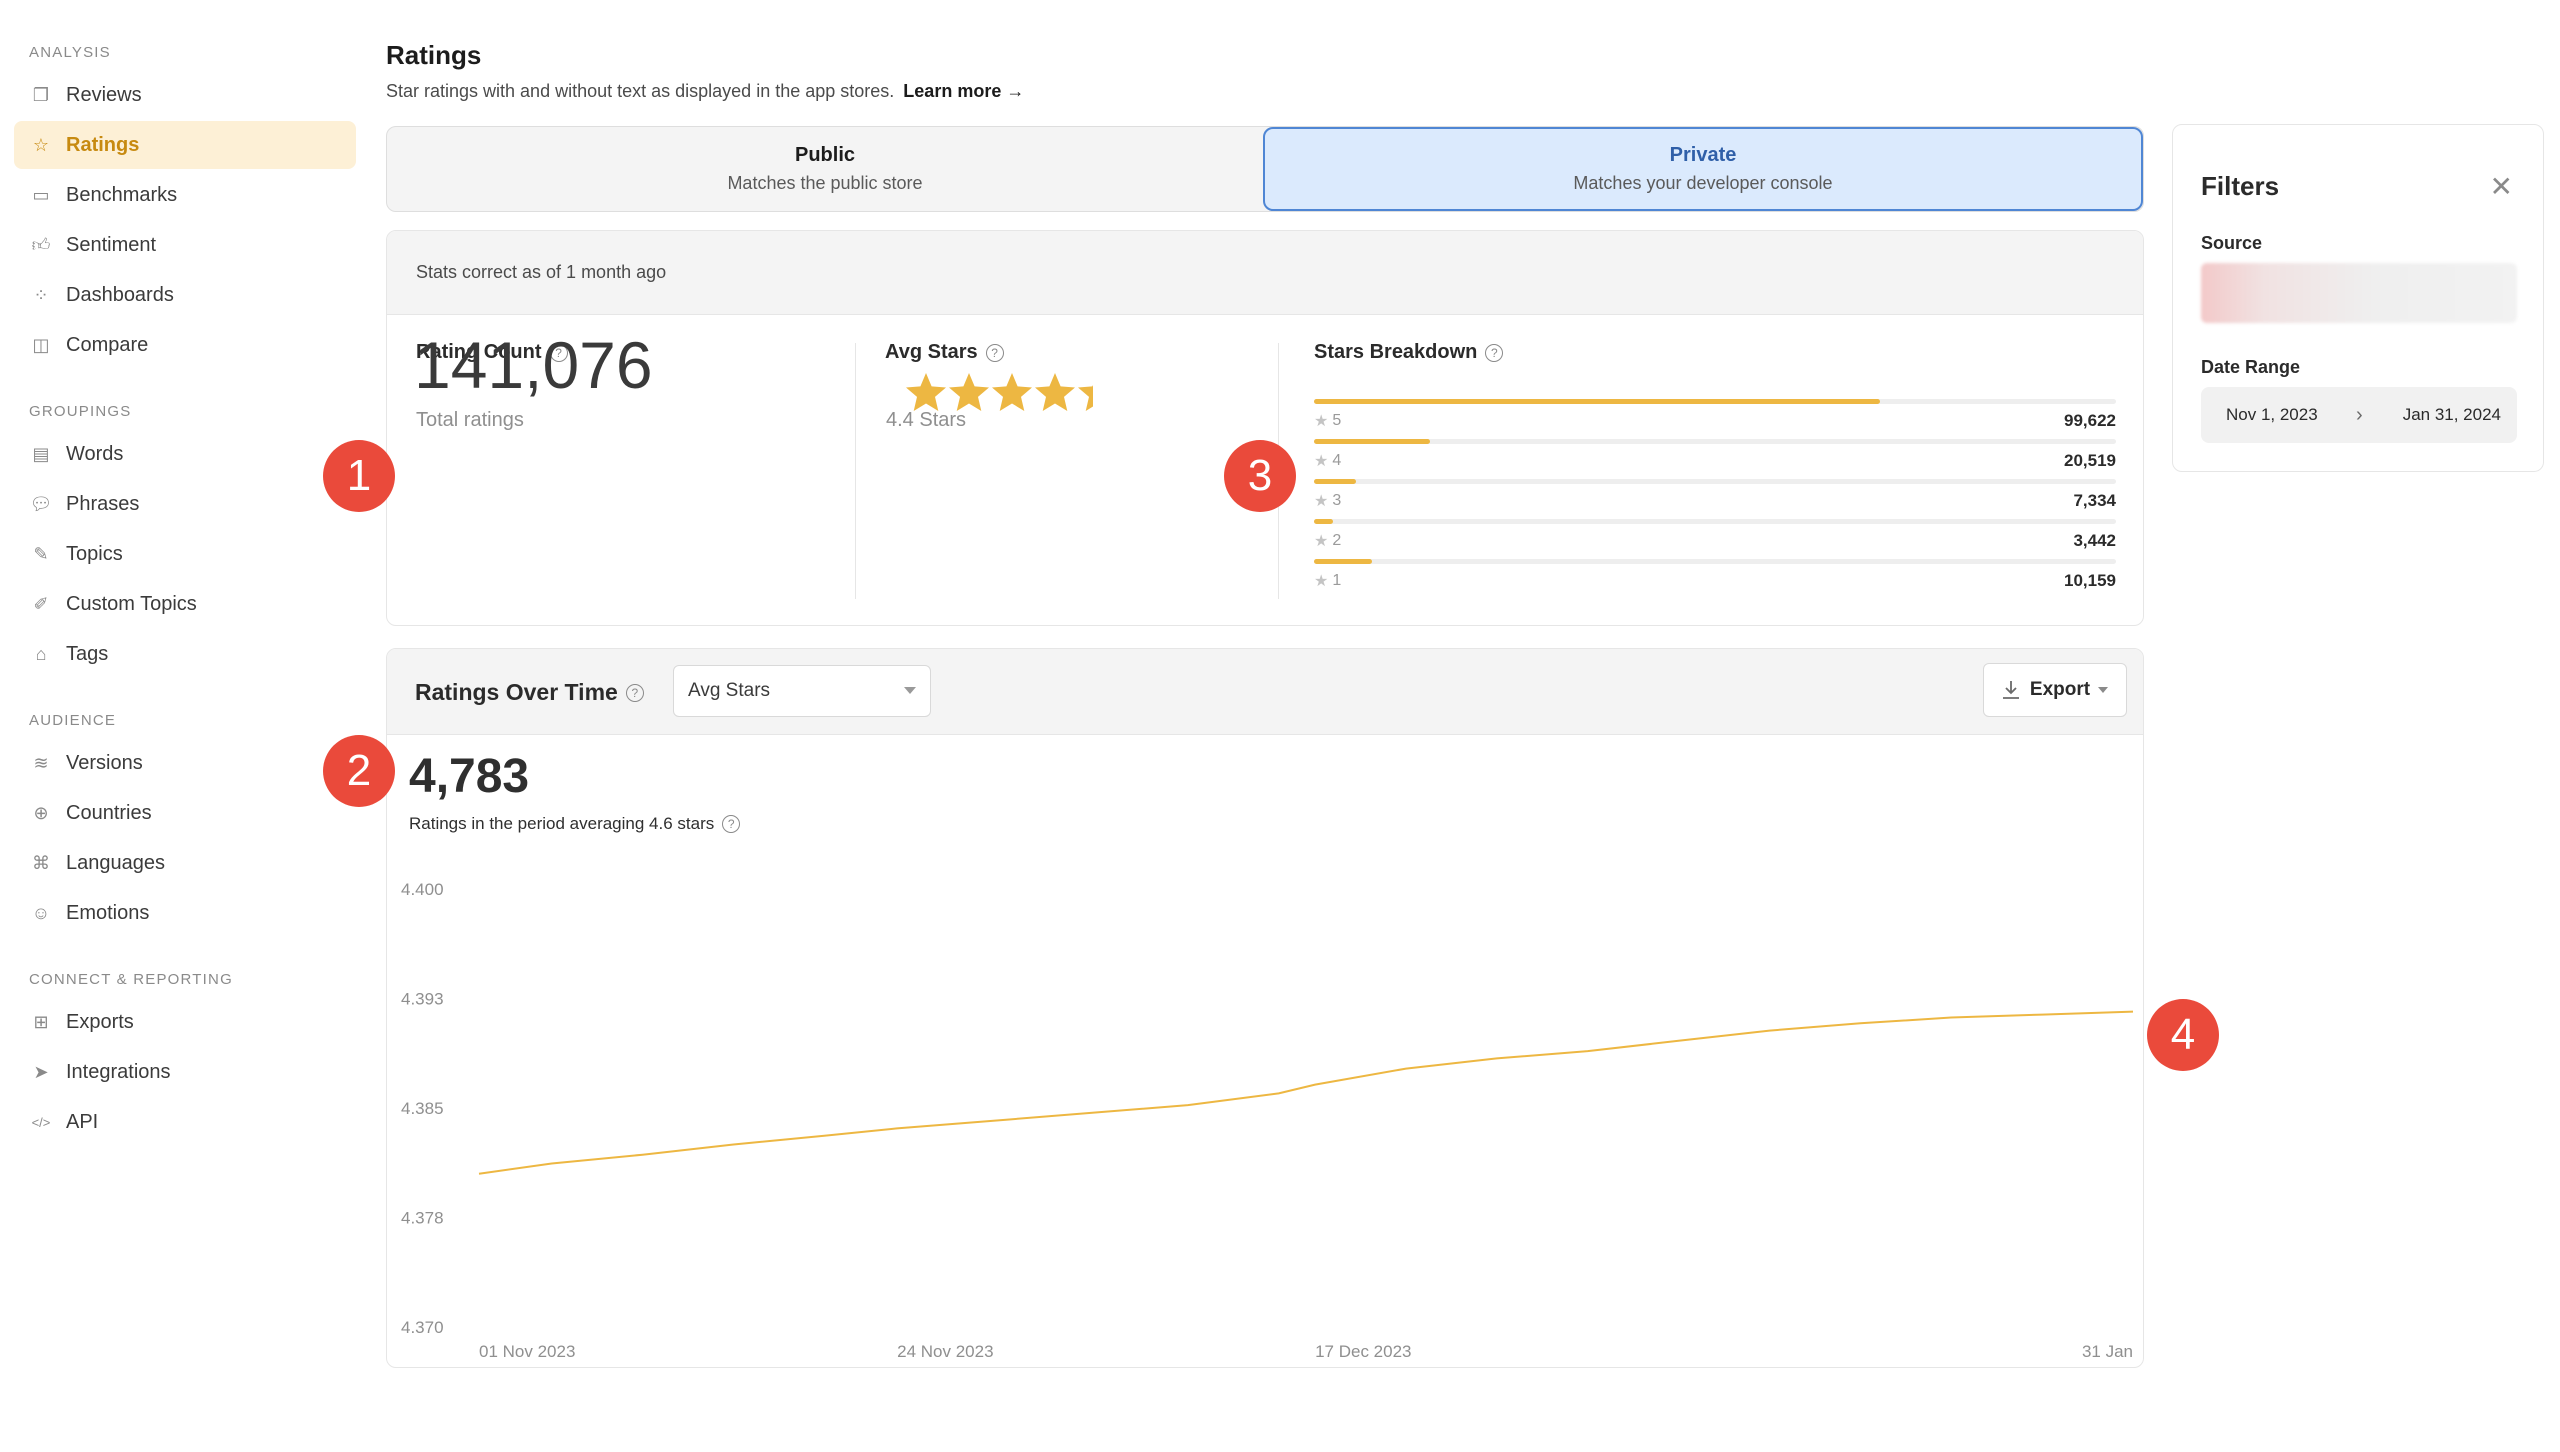  Describe the element at coordinates (185, 95) in the screenshot. I see `sidebar-item-reviews: ❐ Reviews` at that location.